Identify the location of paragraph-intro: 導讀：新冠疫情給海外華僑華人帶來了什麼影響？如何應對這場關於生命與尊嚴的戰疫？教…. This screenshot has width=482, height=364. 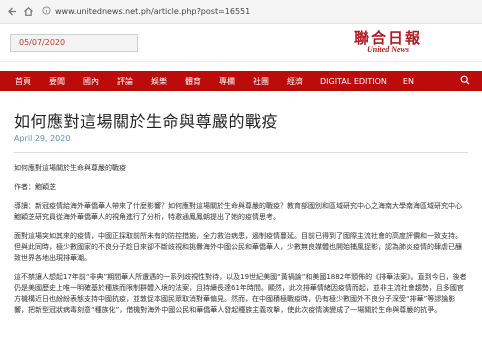
(238, 211).